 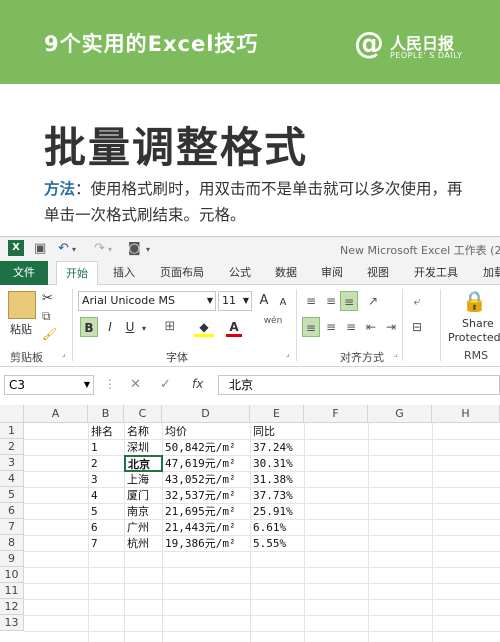 I want to click on row-header: 8, so click(x=12, y=543).